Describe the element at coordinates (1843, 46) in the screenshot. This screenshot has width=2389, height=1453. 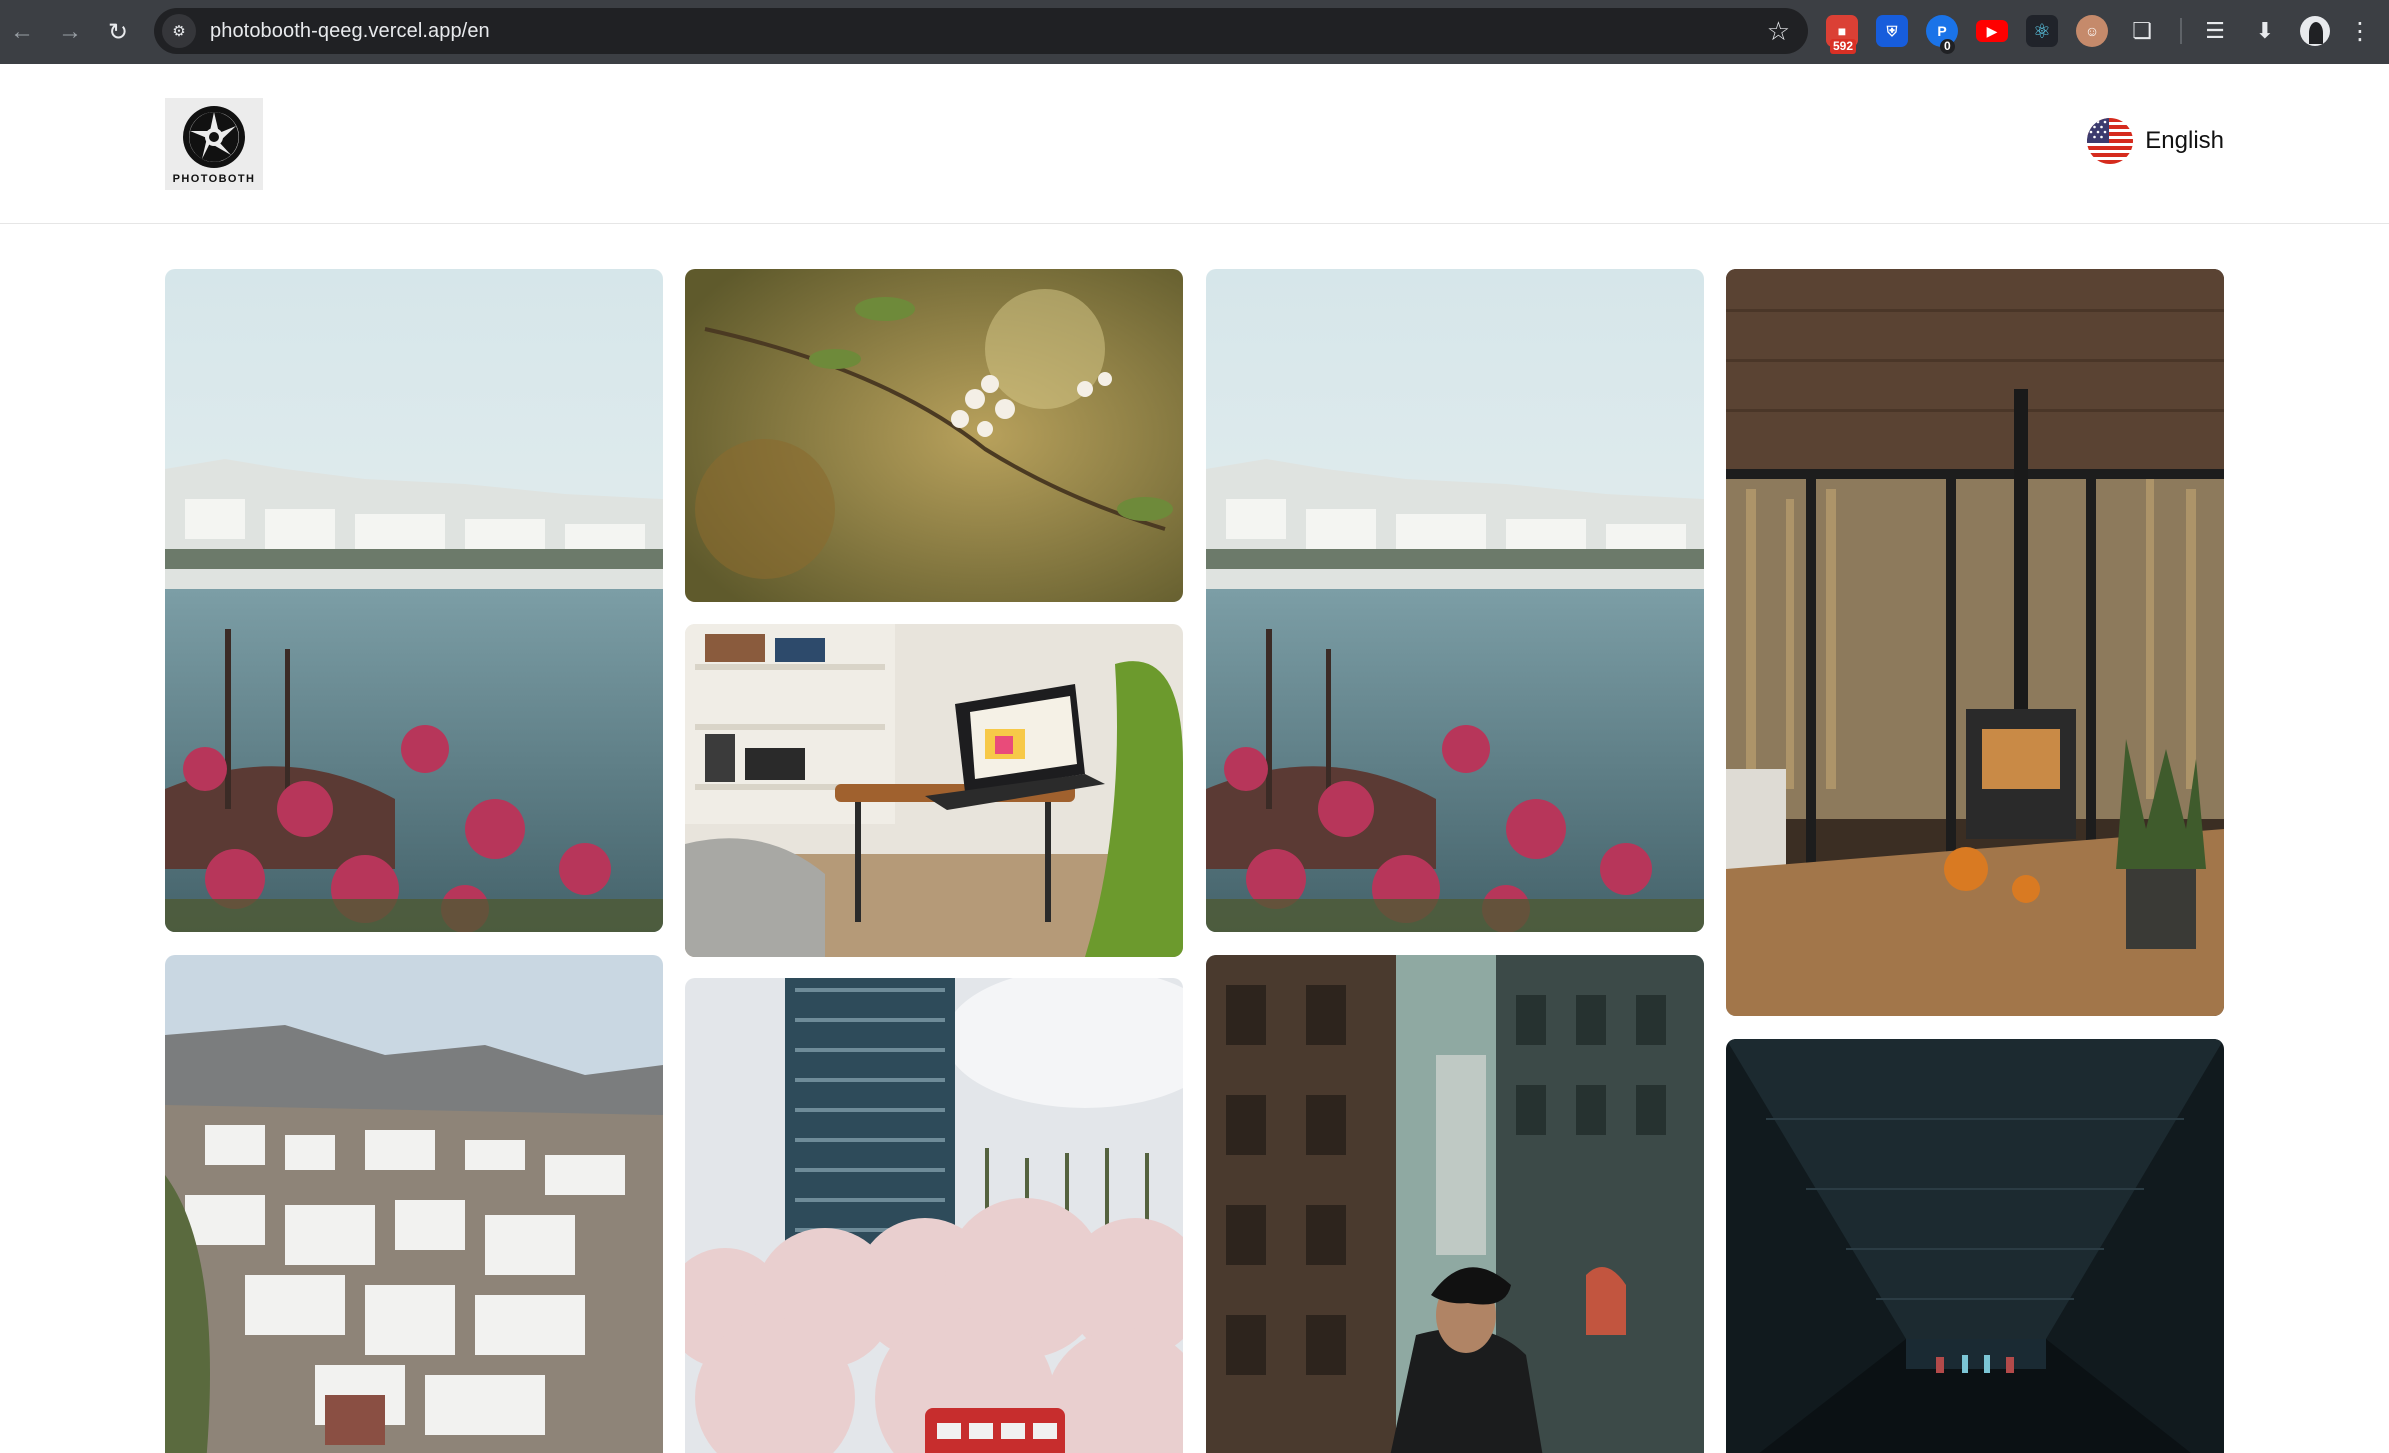
I see `todoist-badge: 592` at that location.